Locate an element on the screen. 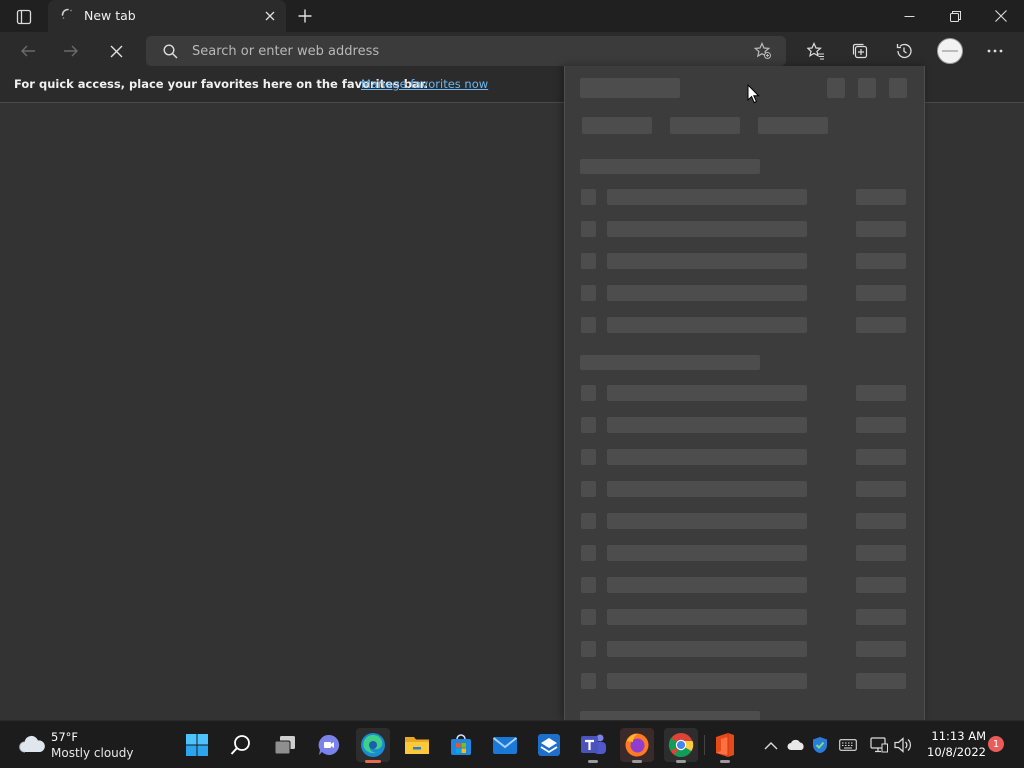 This screenshot has width=1024, height=768. back-arrow-icon is located at coordinates (28, 51).